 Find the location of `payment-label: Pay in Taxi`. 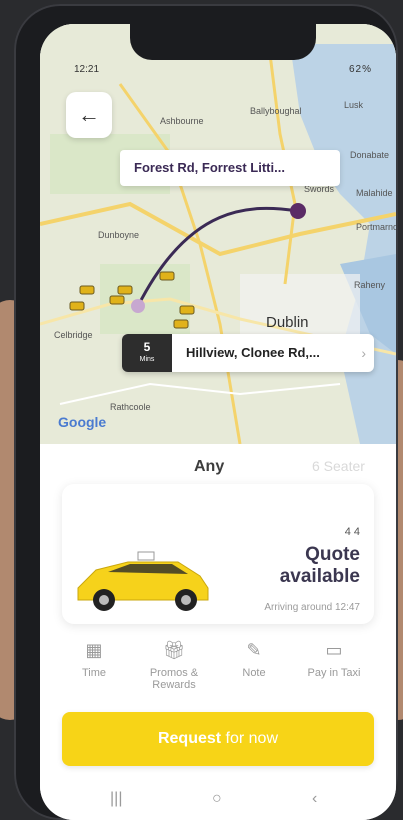

payment-label: Pay in Taxi is located at coordinates (334, 673).